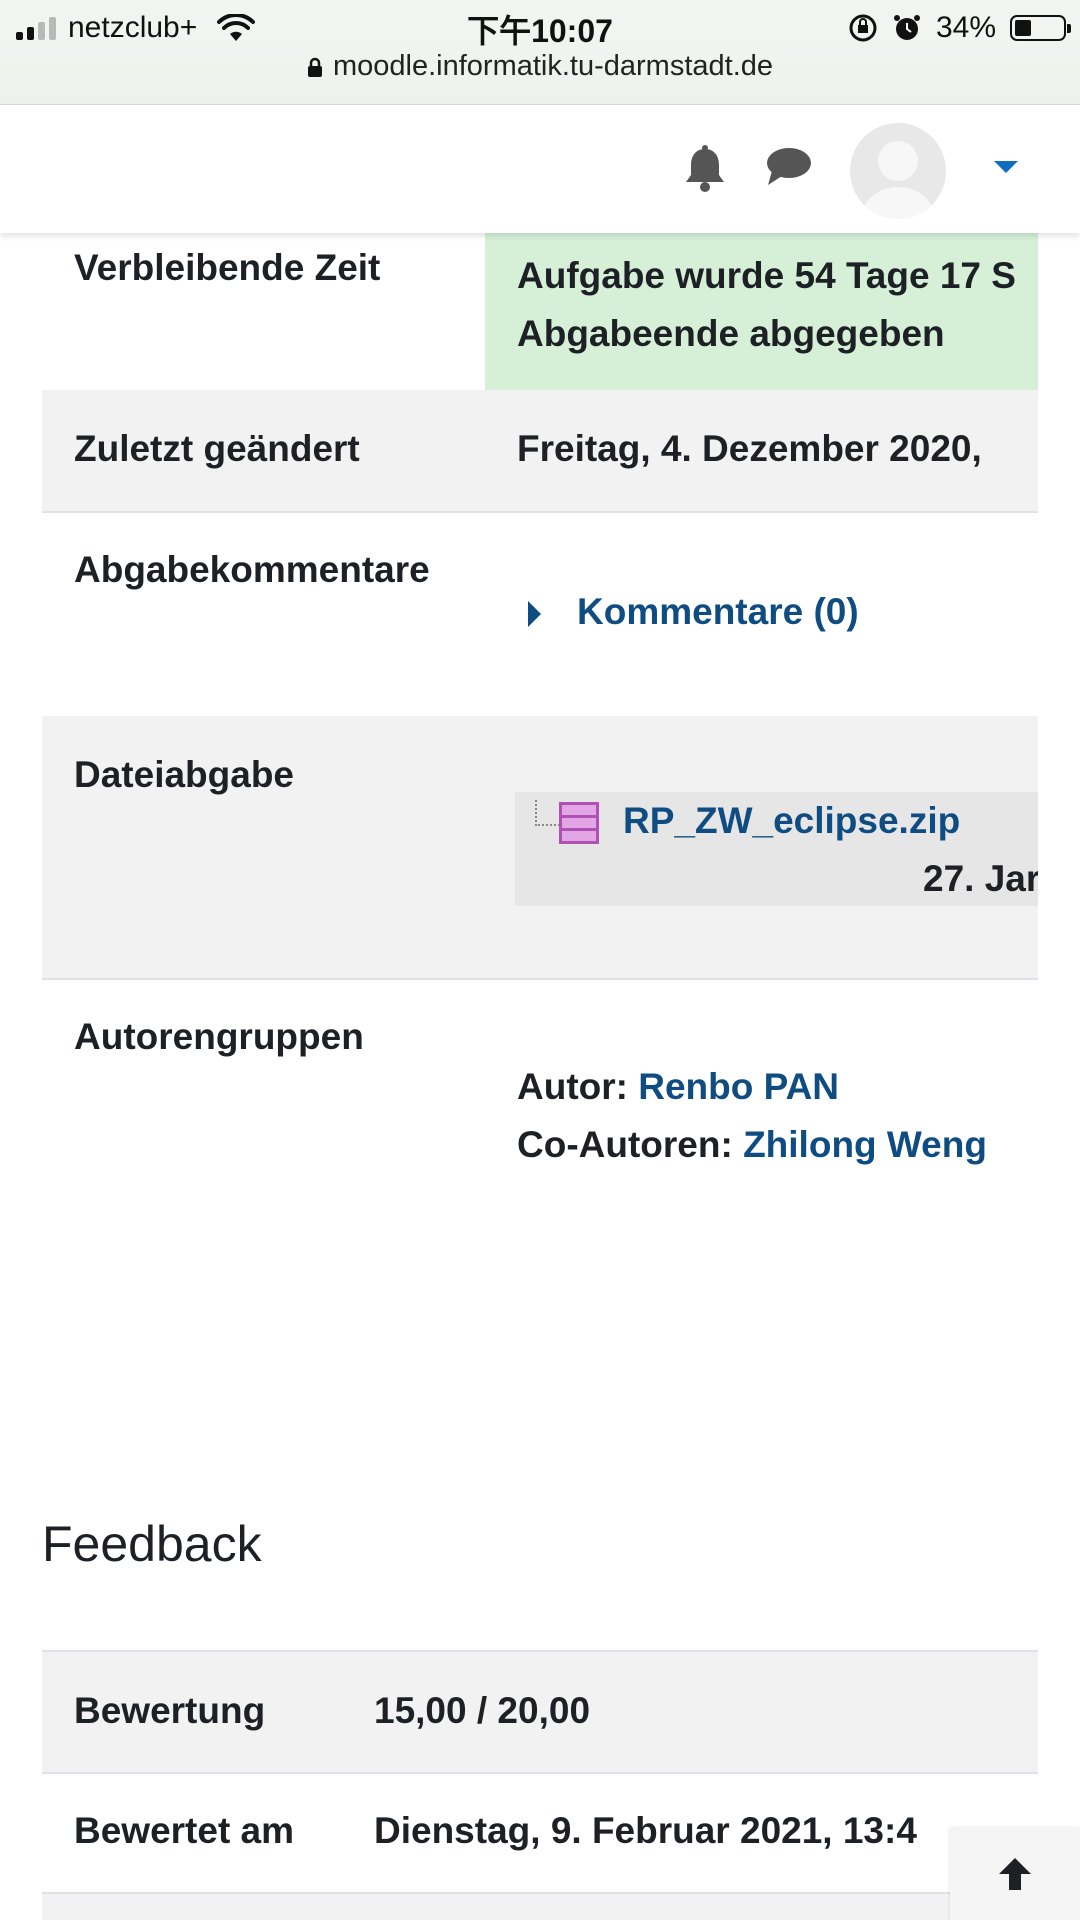  I want to click on comments-label: Abgabekommentare, so click(252, 569).